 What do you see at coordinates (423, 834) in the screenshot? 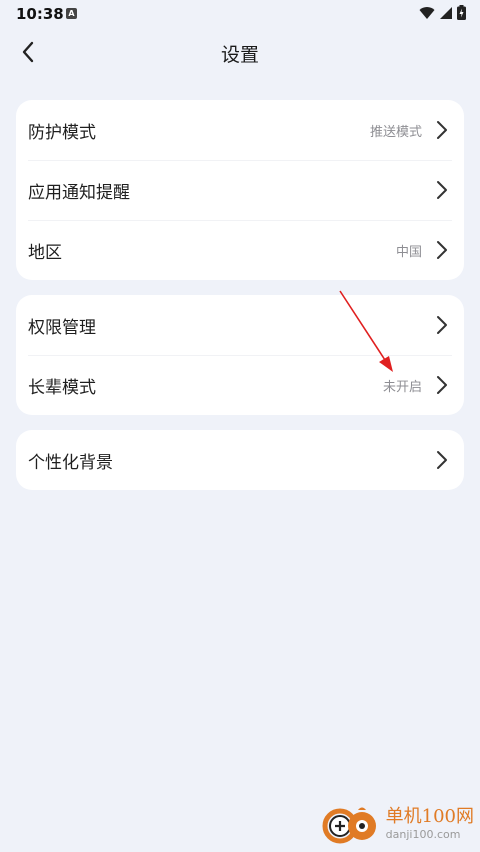
I see `watermark-text-en: danji100.com` at bounding box center [423, 834].